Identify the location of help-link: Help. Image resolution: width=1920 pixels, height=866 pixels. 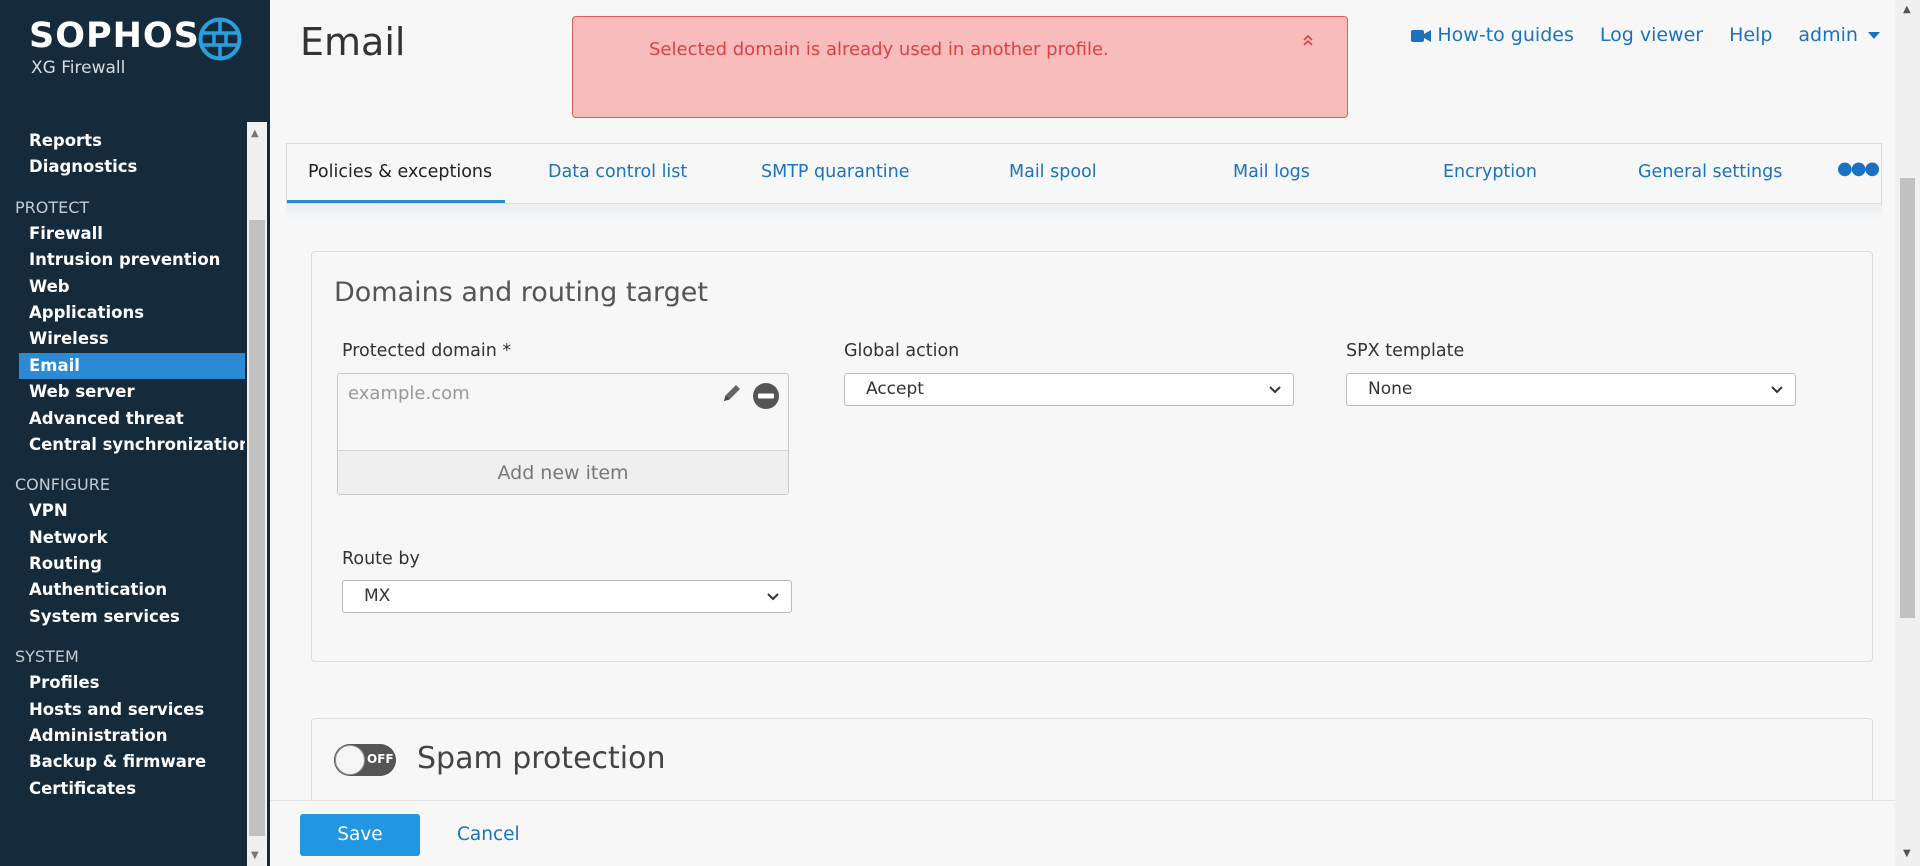
(1750, 35).